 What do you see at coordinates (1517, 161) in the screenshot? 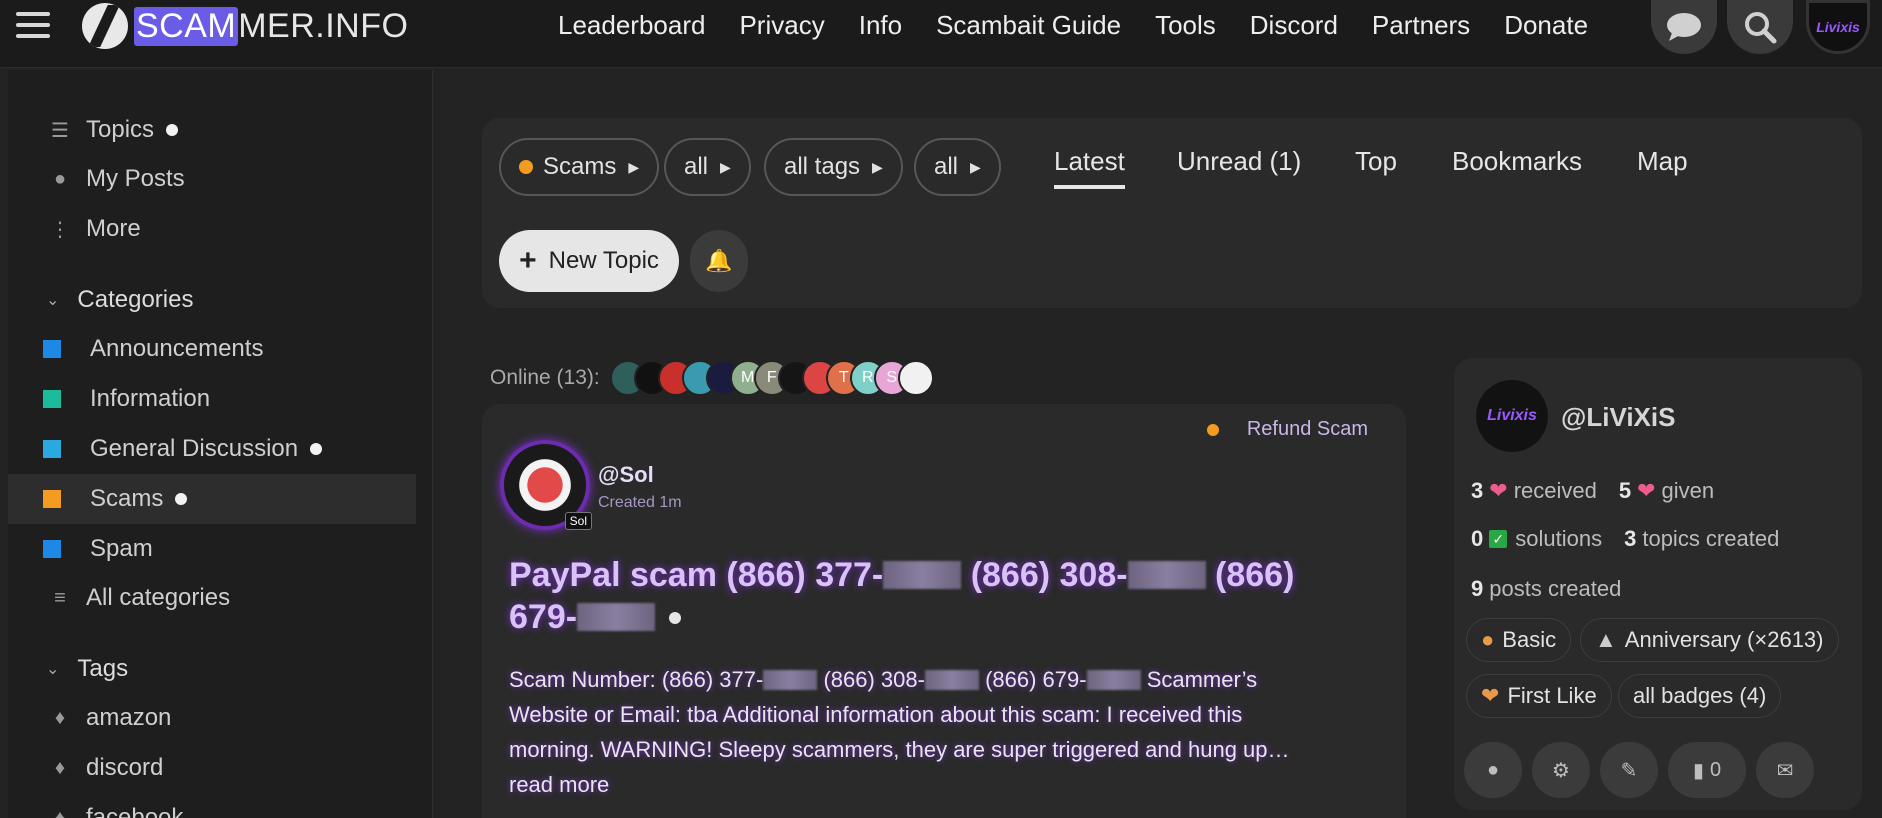
I see `tab-bookmarks: Bookmarks` at bounding box center [1517, 161].